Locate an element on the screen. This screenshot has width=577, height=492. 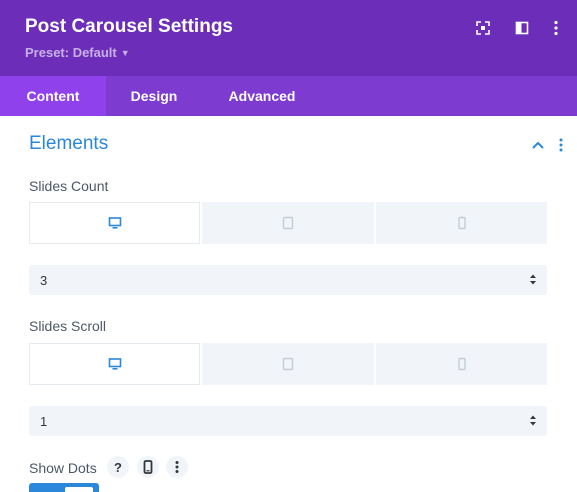
section-more-icon is located at coordinates (561, 145).